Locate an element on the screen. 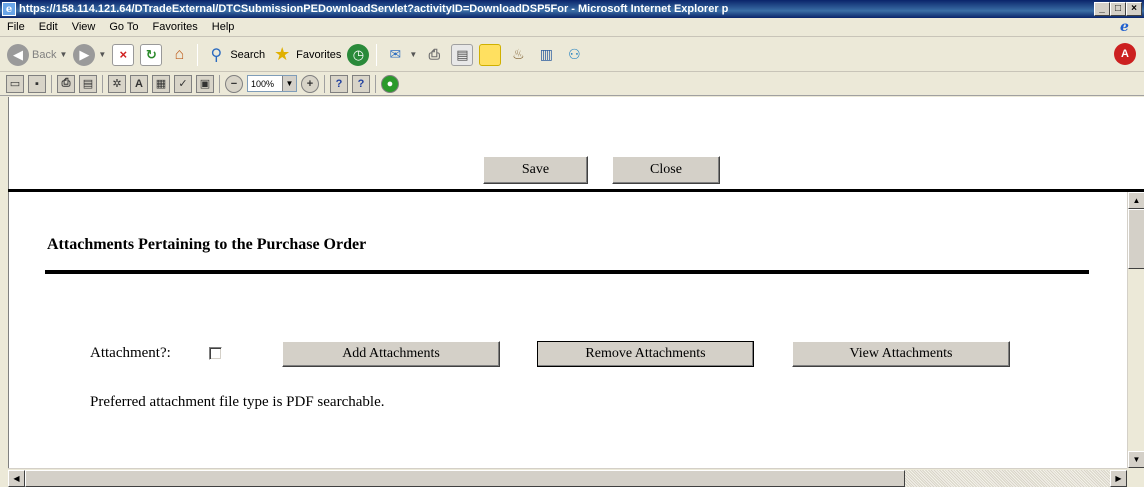 The image size is (1144, 487). menu-view: View is located at coordinates (84, 27).